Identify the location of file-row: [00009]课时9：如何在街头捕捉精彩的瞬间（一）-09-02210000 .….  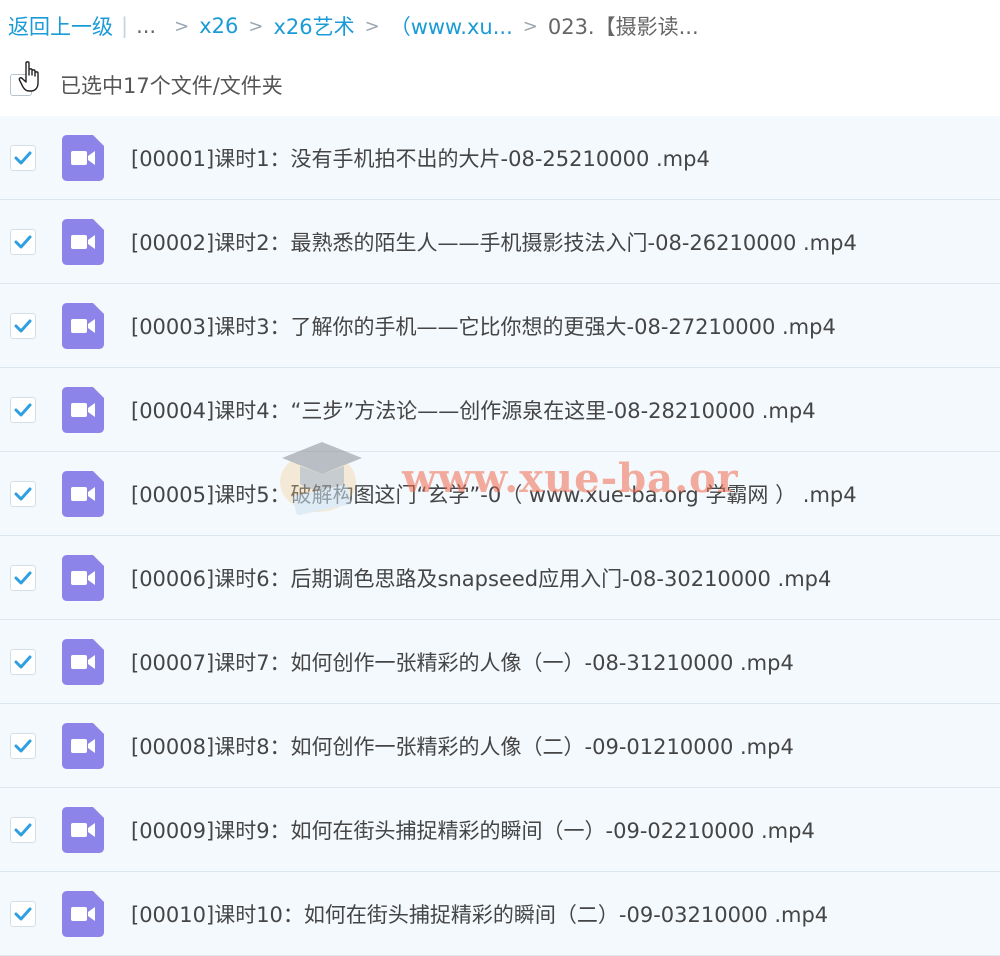
(500, 830).